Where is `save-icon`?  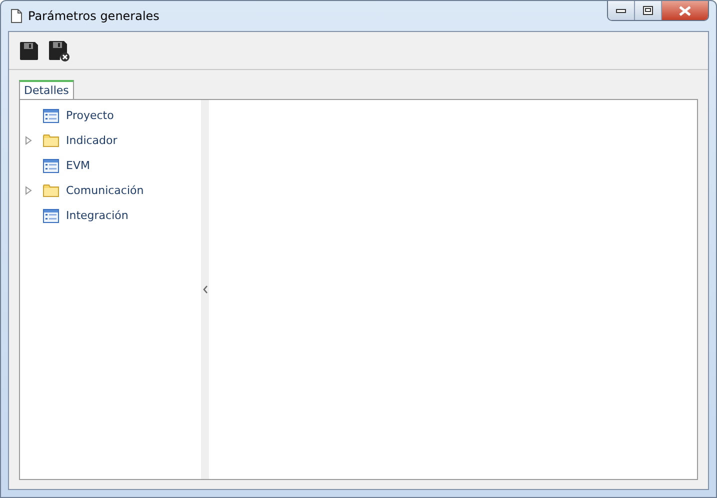 save-icon is located at coordinates (29, 50).